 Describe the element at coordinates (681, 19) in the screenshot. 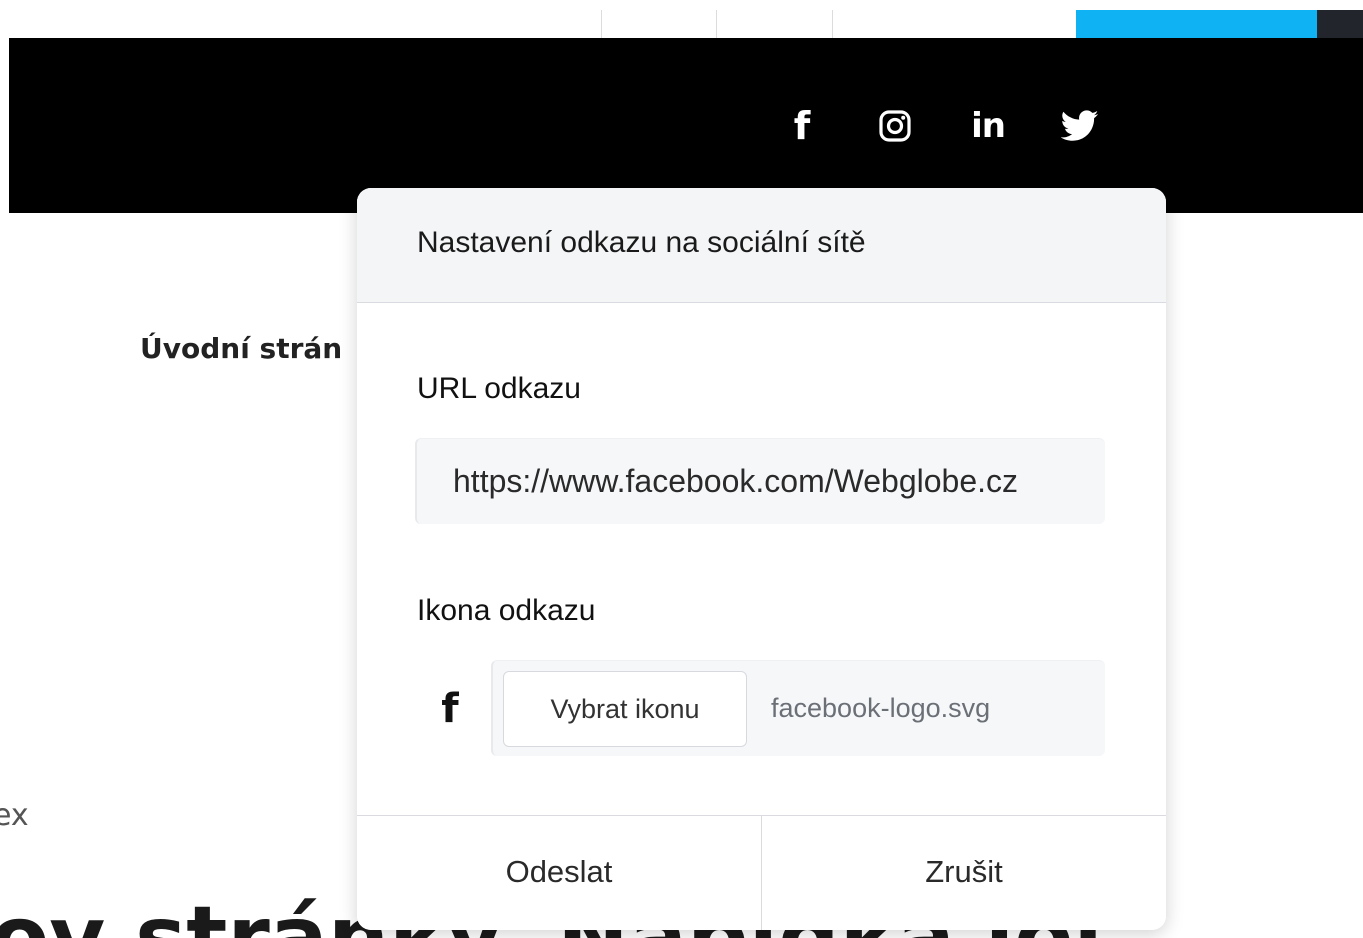

I see `top-toolbar` at that location.